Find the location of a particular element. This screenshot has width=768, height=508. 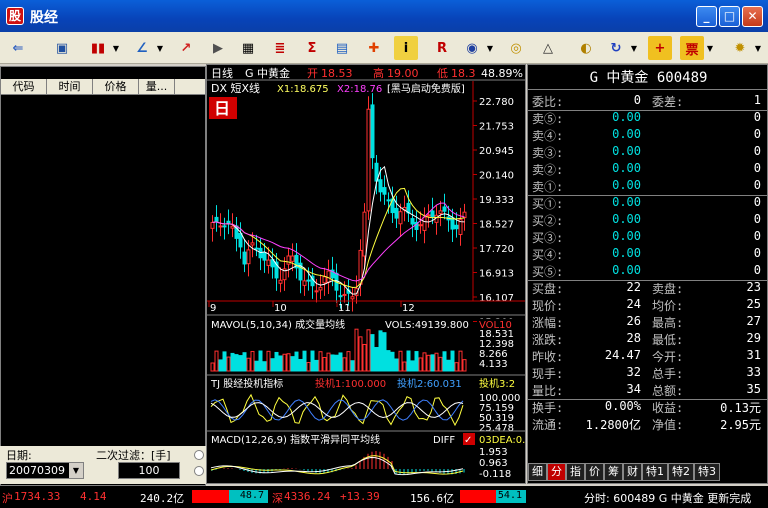

list-icon: ≣ is located at coordinates (280, 48).